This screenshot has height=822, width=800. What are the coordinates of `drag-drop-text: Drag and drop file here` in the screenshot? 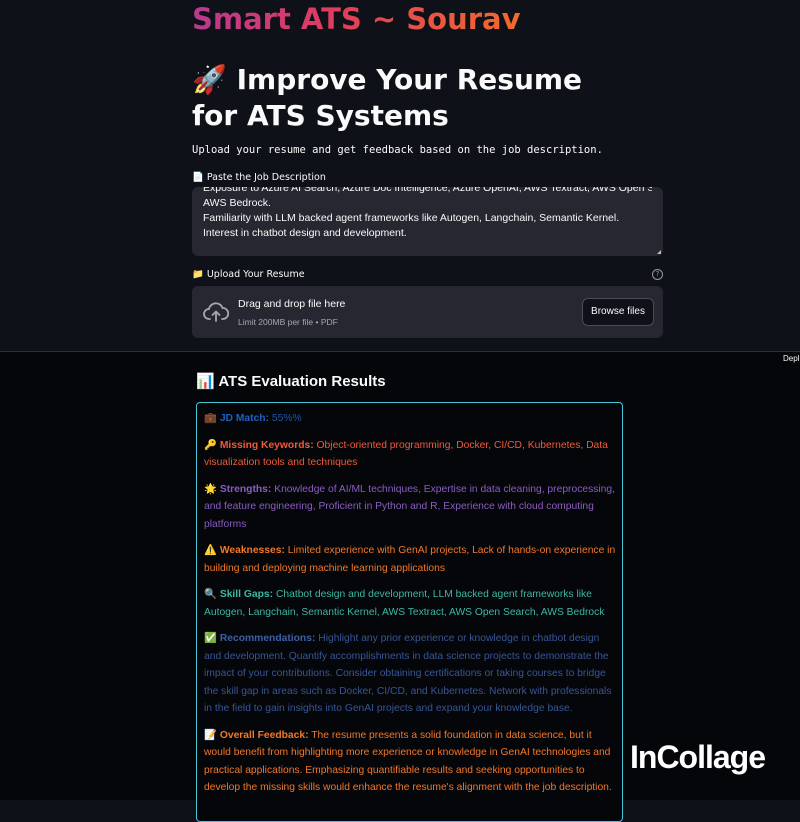 It's located at (292, 304).